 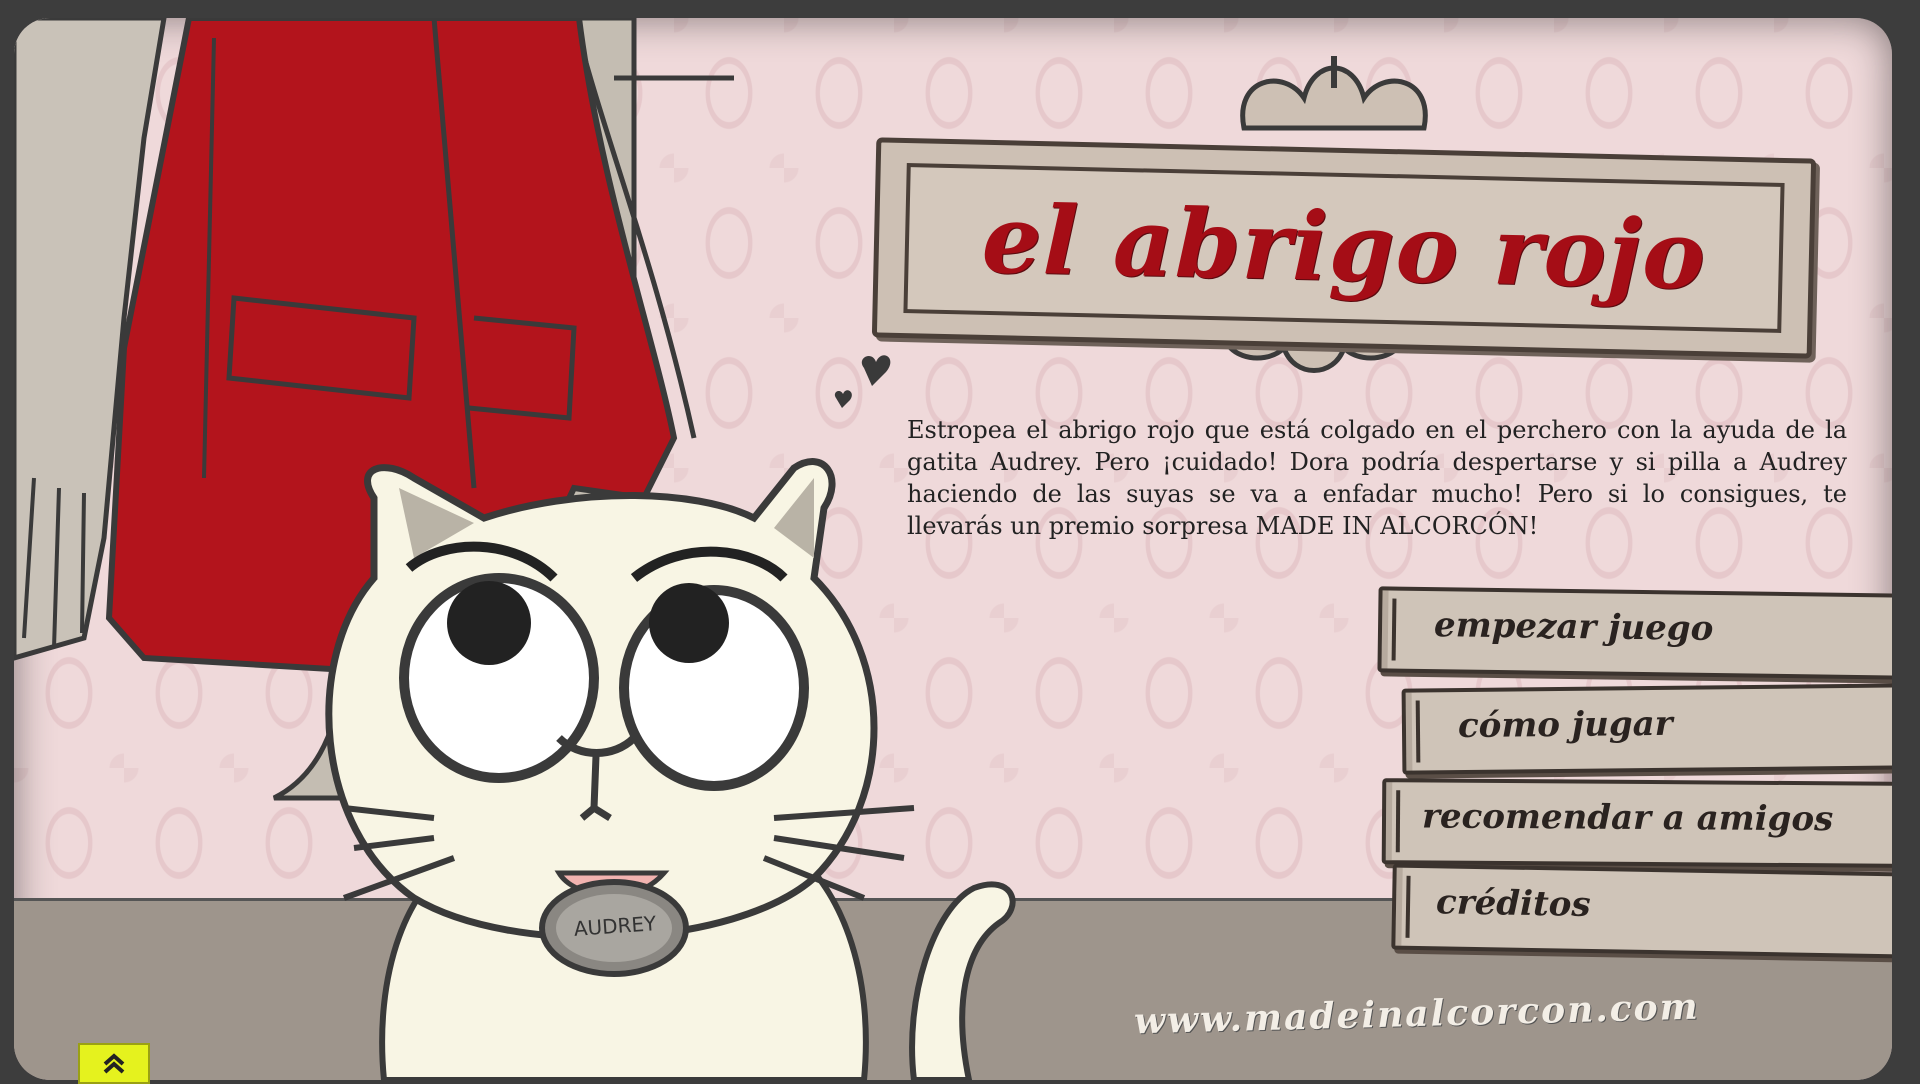 I want to click on expand-button, so click(x=114, y=1063).